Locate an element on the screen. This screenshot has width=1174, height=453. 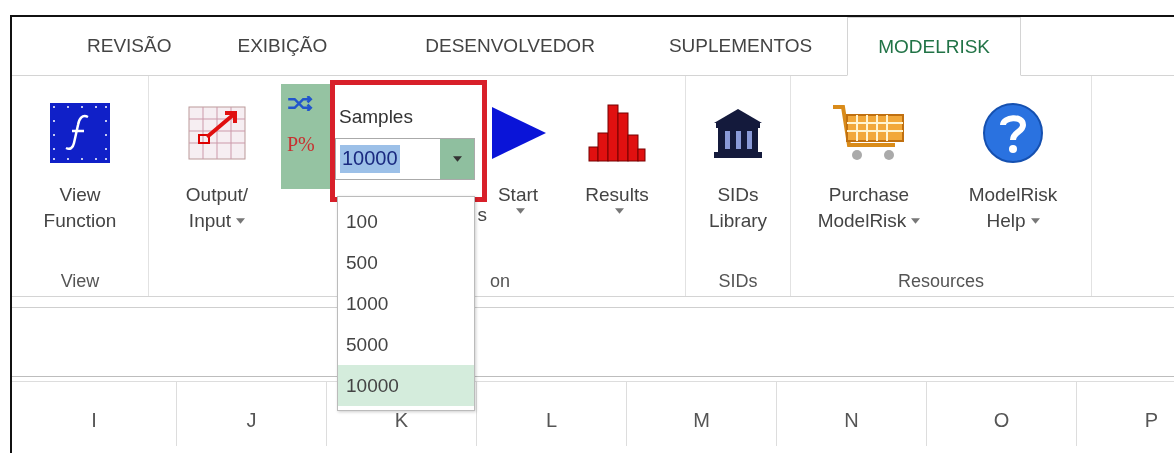
ribbon-tab: REVISÃO is located at coordinates (129, 46).